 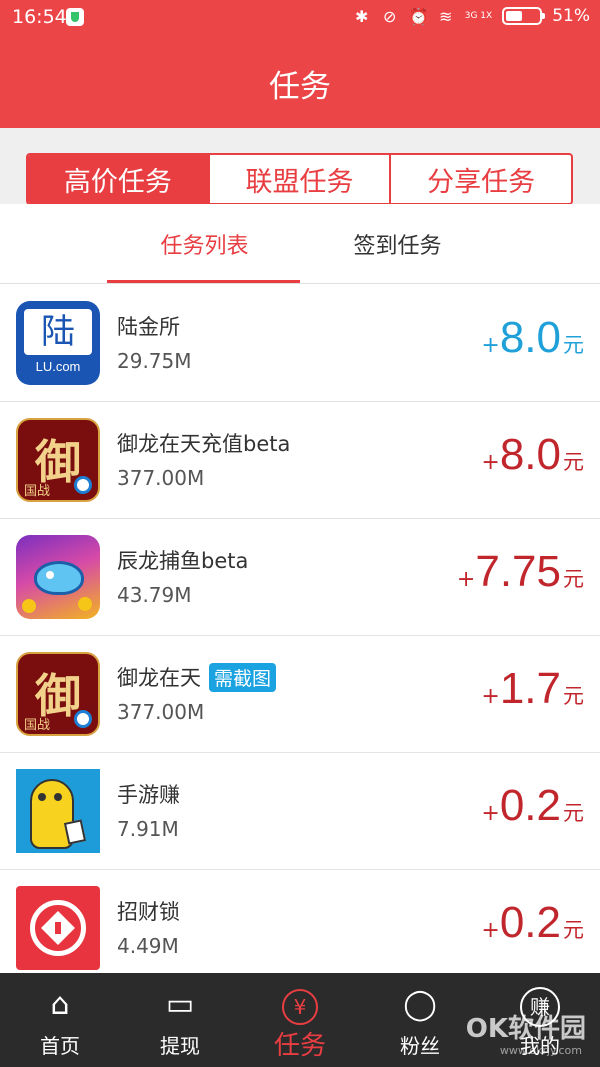 What do you see at coordinates (525, 1029) in the screenshot?
I see `watermark-logo: OK软件园` at bounding box center [525, 1029].